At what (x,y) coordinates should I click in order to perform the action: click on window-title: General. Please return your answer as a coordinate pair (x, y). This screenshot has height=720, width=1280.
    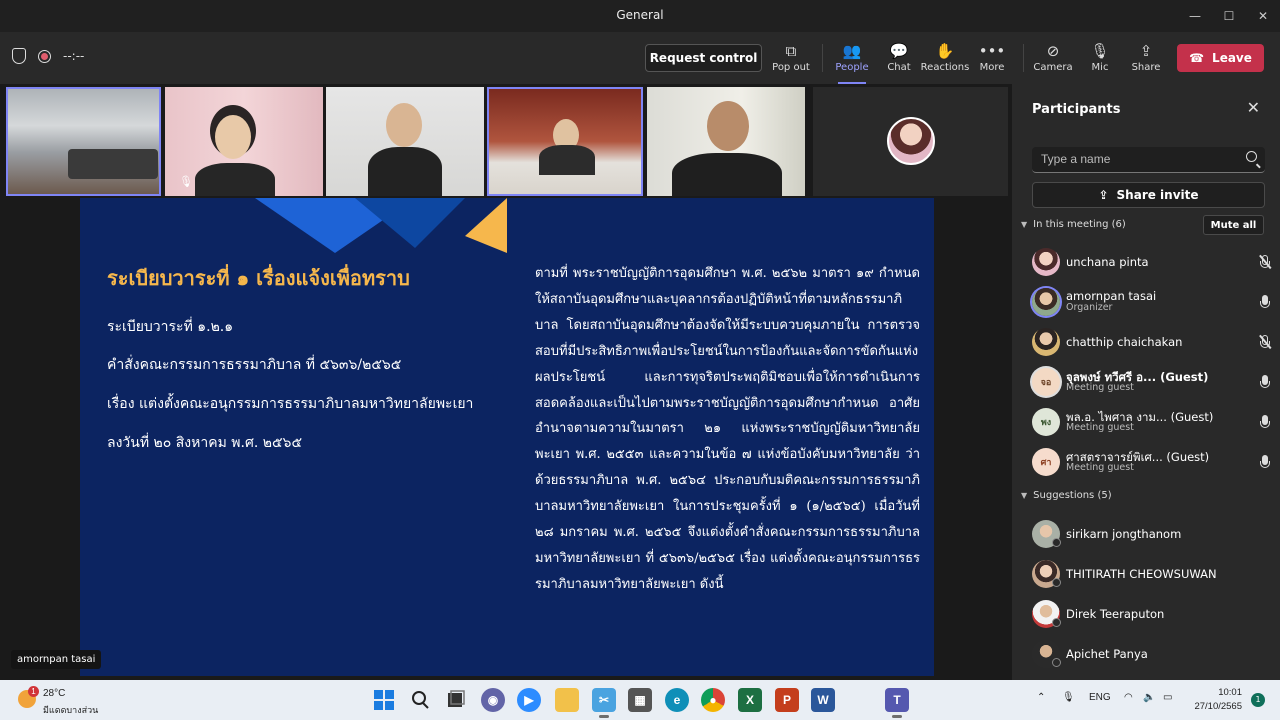
    Looking at the image, I should click on (640, 15).